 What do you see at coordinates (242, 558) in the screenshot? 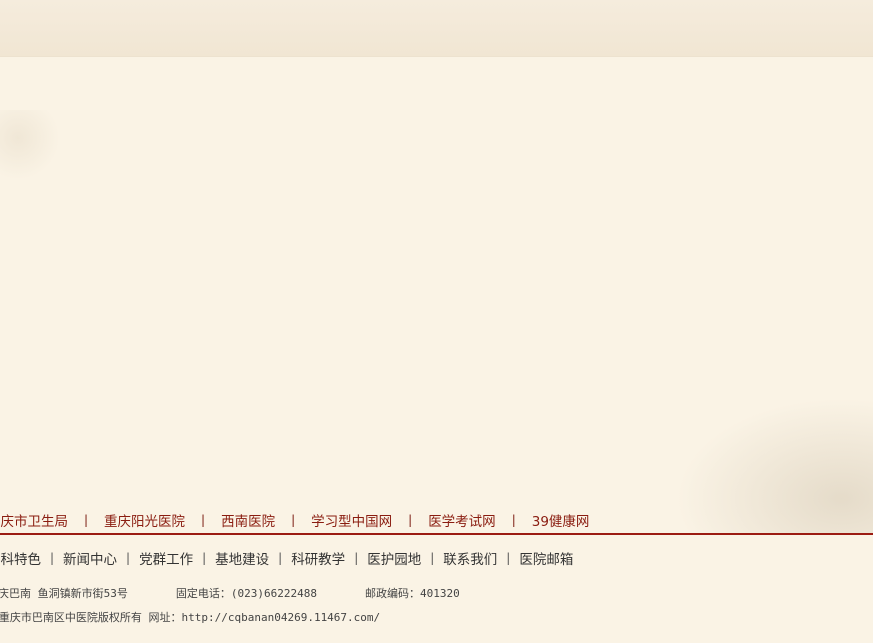
I see `nav-base-construction: 基地建设` at bounding box center [242, 558].